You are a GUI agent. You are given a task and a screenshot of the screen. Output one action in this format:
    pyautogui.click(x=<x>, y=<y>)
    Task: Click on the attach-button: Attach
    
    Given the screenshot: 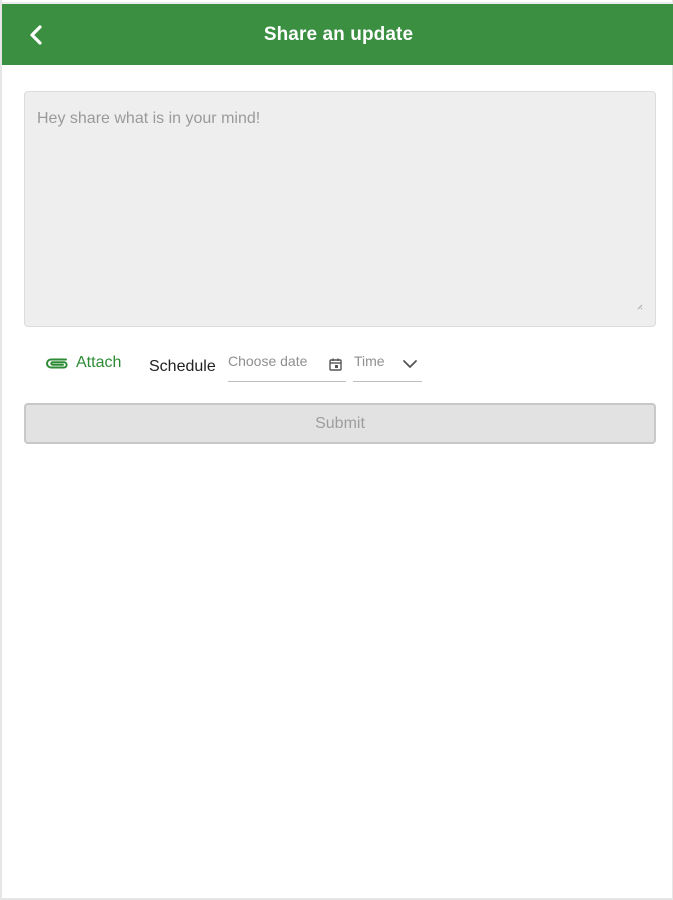 What is the action you would take?
    pyautogui.click(x=82, y=363)
    